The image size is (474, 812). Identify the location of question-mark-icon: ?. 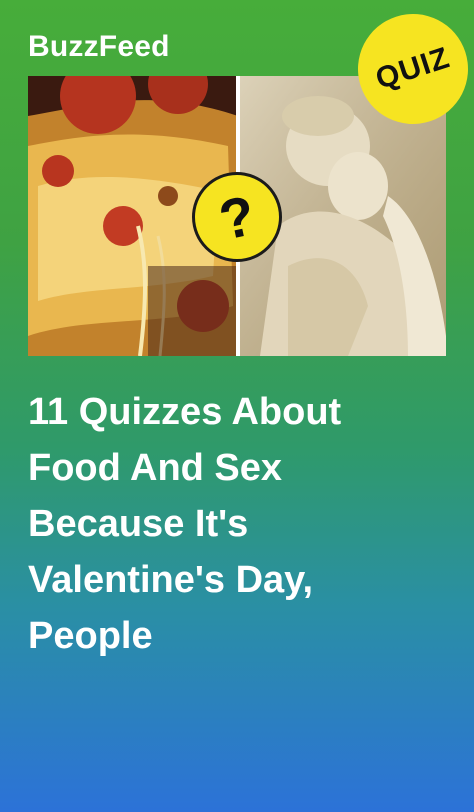
(237, 217).